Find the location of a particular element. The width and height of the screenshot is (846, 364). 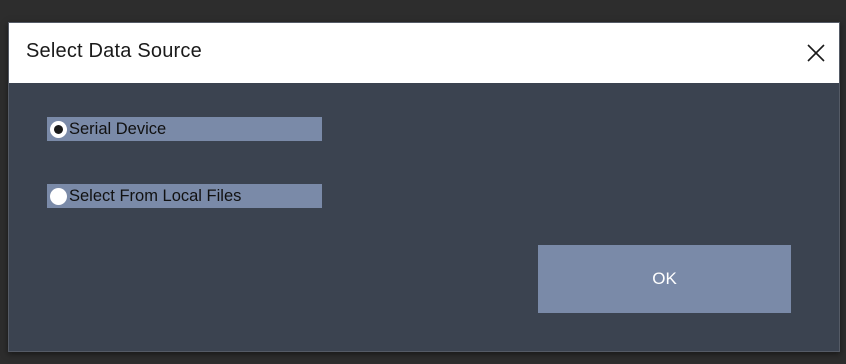

radio-option-serial-device: Serial Device is located at coordinates (184, 129).